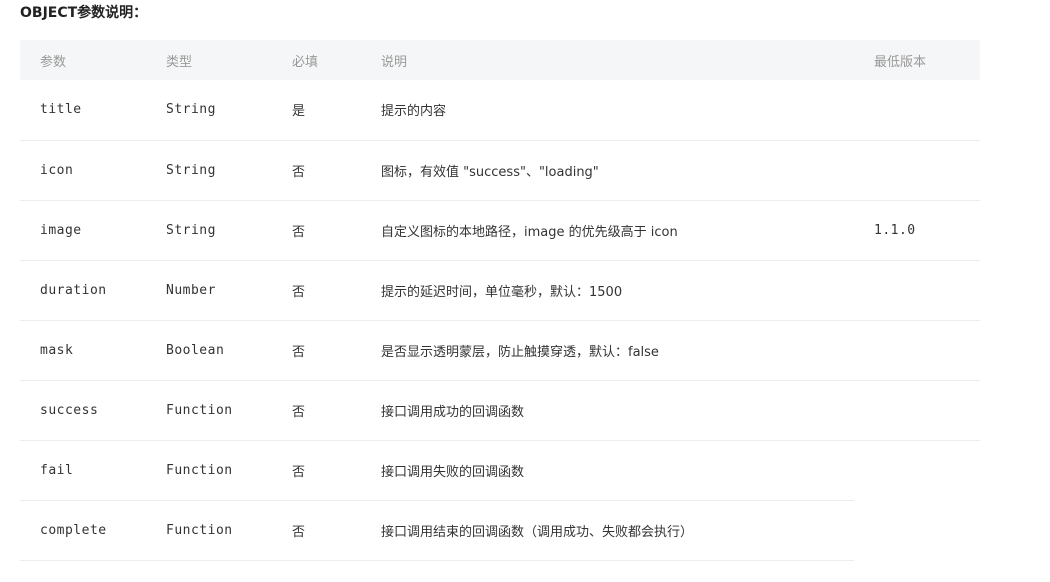 The image size is (1050, 582). I want to click on cell-description: 提示的内容, so click(607, 110).